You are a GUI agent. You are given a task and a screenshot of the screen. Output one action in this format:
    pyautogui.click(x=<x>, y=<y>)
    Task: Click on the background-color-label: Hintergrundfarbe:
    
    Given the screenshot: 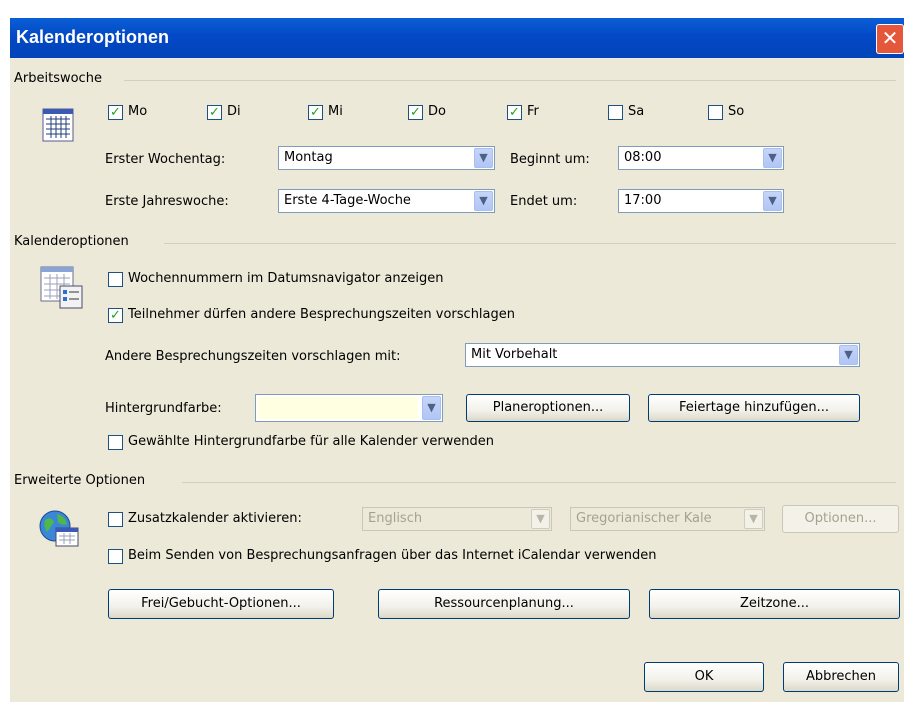 What is the action you would take?
    pyautogui.click(x=163, y=408)
    